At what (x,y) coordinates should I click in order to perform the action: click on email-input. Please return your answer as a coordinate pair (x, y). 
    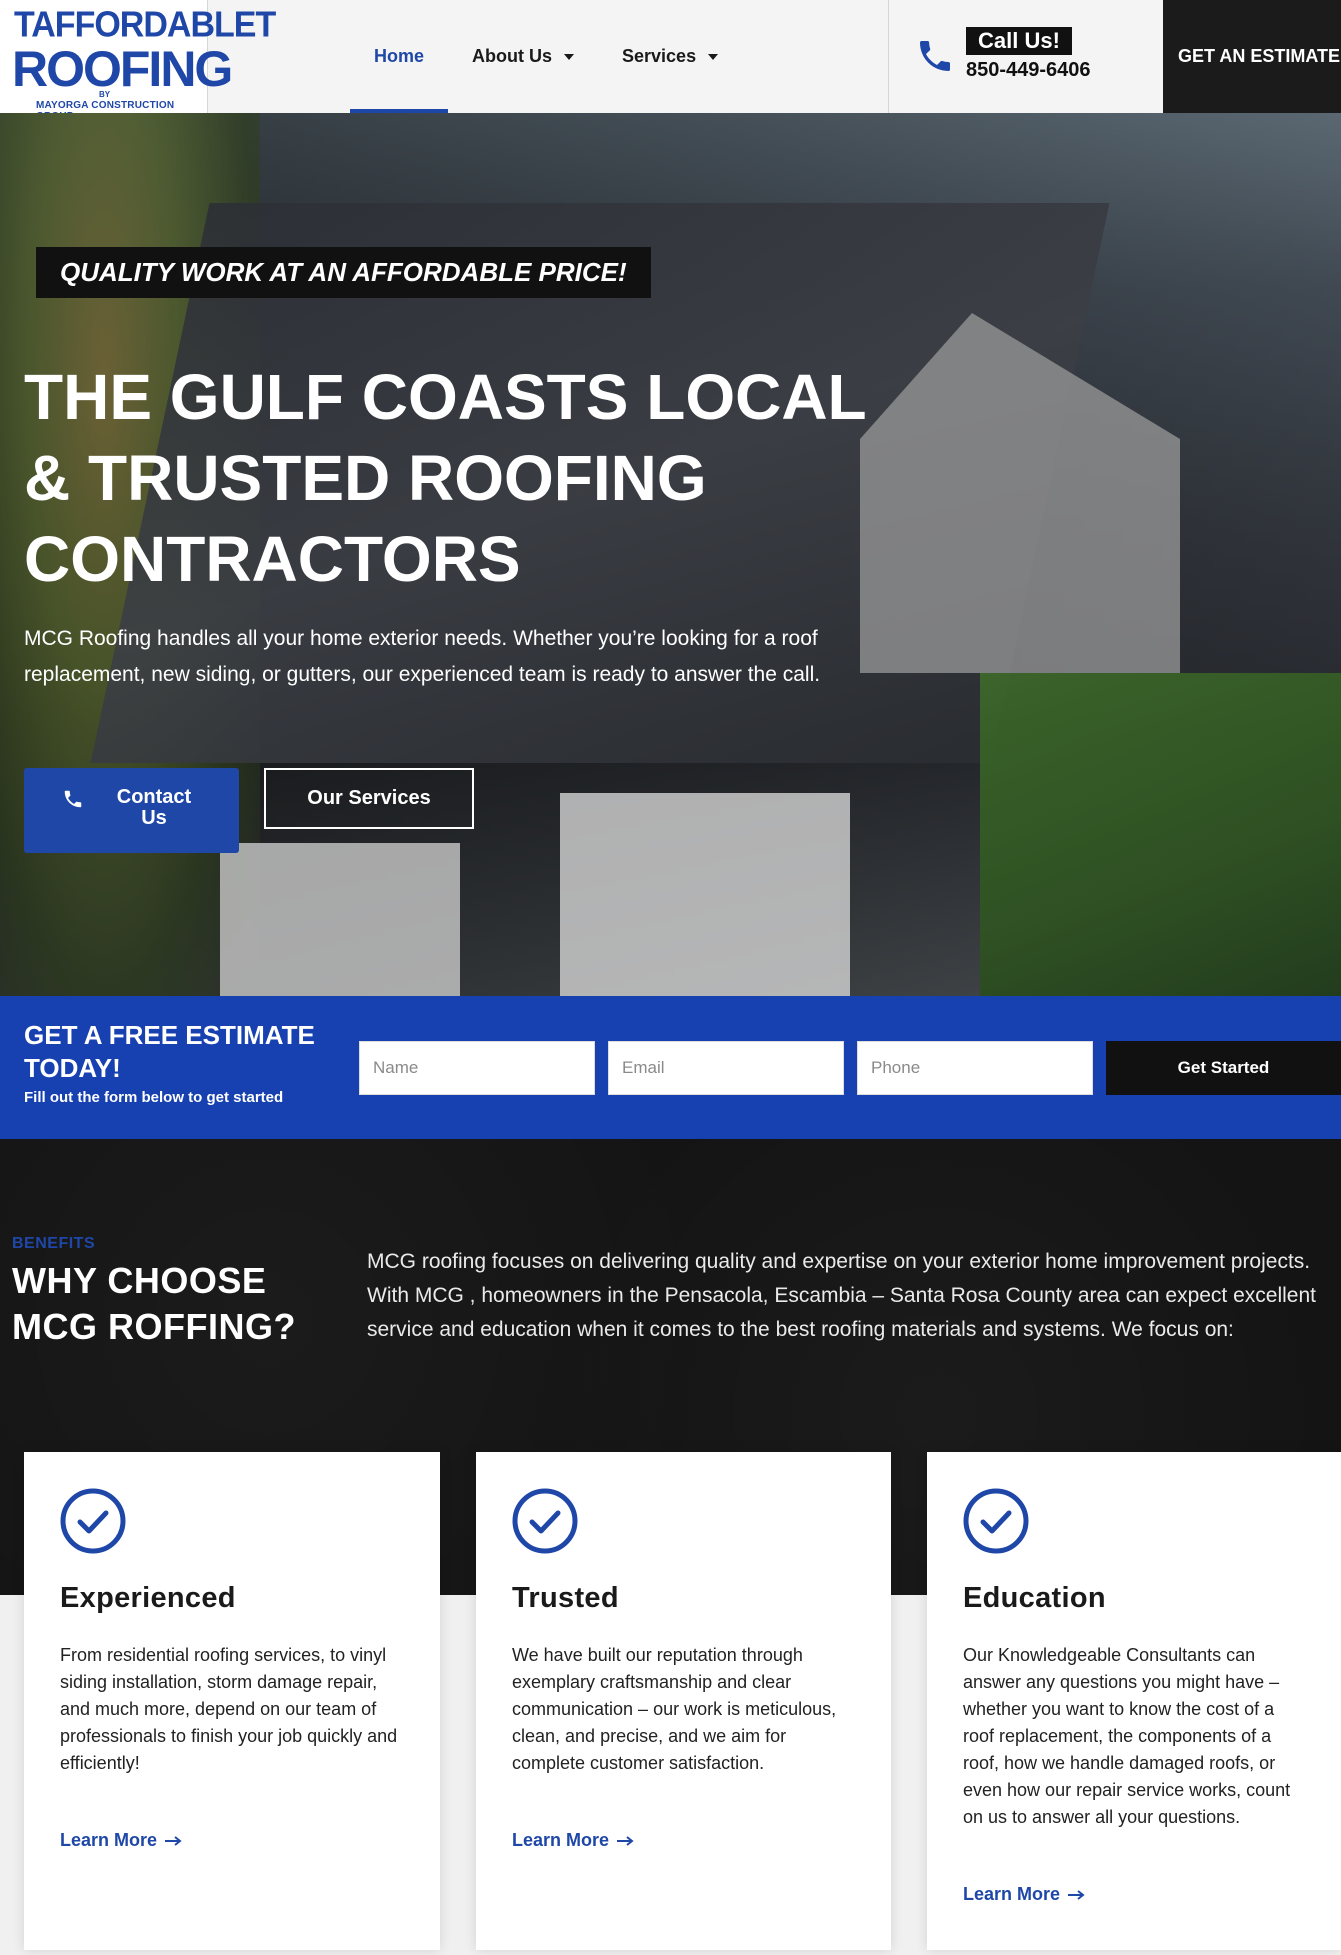
    Looking at the image, I should click on (726, 1068).